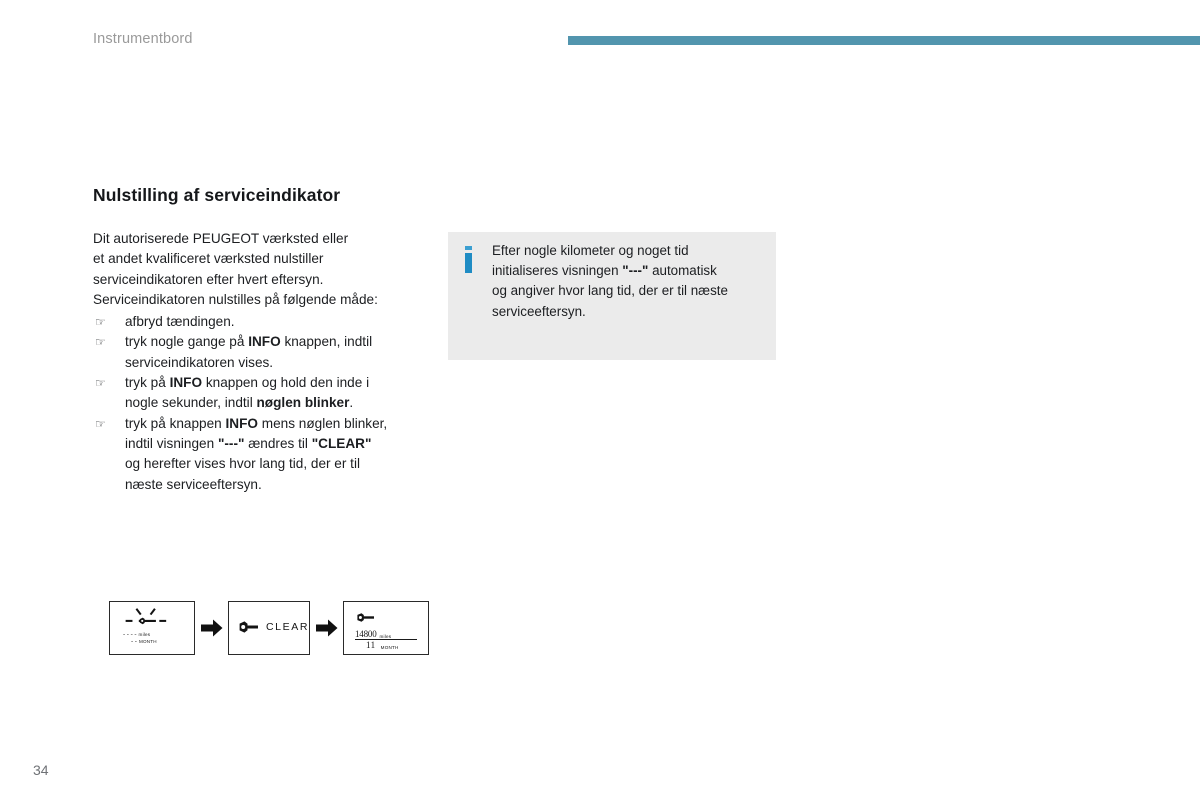  I want to click on panel3-months-value: 11, so click(371, 645).